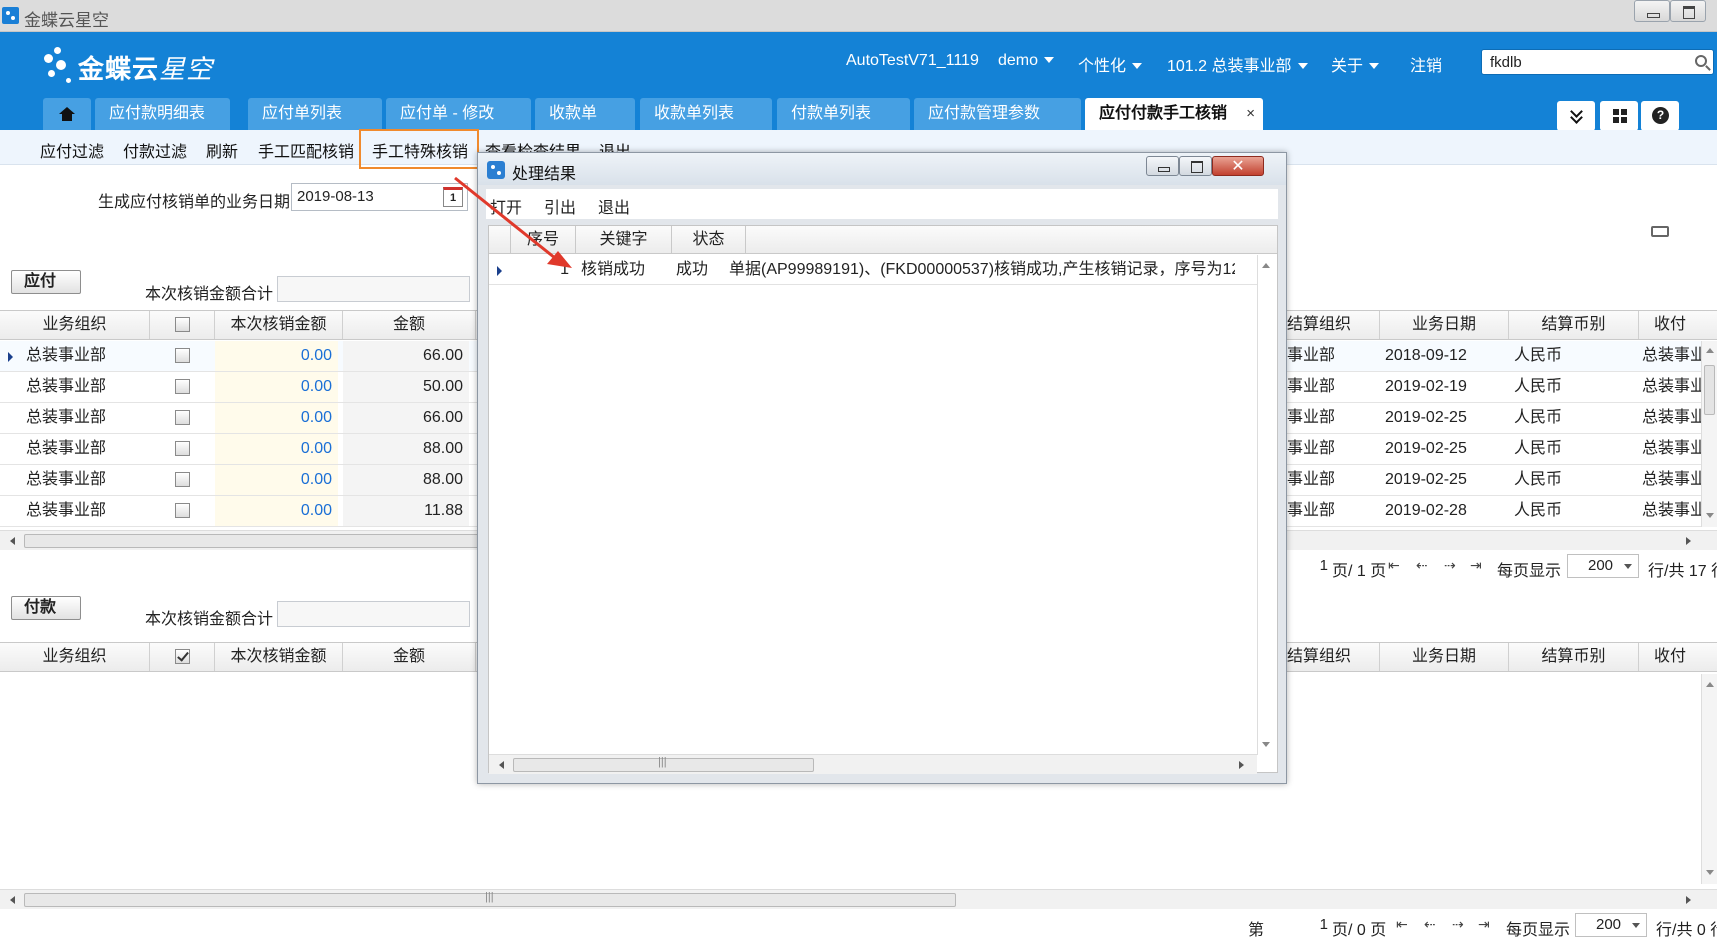 Image resolution: width=1717 pixels, height=939 pixels. I want to click on dialog-menu-open: 打开, so click(506, 206).